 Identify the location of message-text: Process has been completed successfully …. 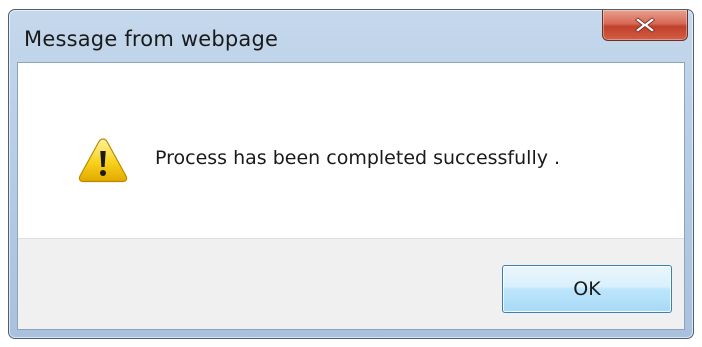
(358, 158).